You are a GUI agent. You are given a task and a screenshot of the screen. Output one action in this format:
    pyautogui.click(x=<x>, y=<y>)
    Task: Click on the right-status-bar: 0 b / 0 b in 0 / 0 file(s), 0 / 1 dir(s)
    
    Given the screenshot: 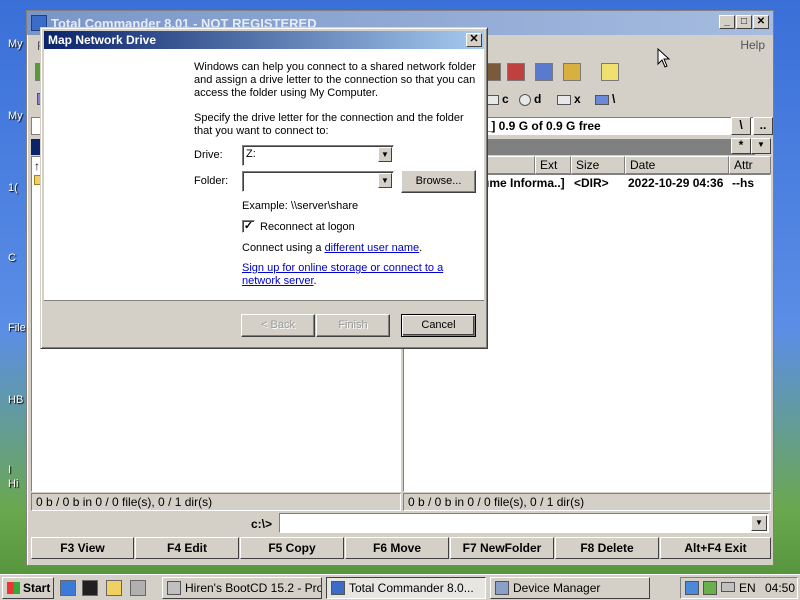 What is the action you would take?
    pyautogui.click(x=587, y=502)
    